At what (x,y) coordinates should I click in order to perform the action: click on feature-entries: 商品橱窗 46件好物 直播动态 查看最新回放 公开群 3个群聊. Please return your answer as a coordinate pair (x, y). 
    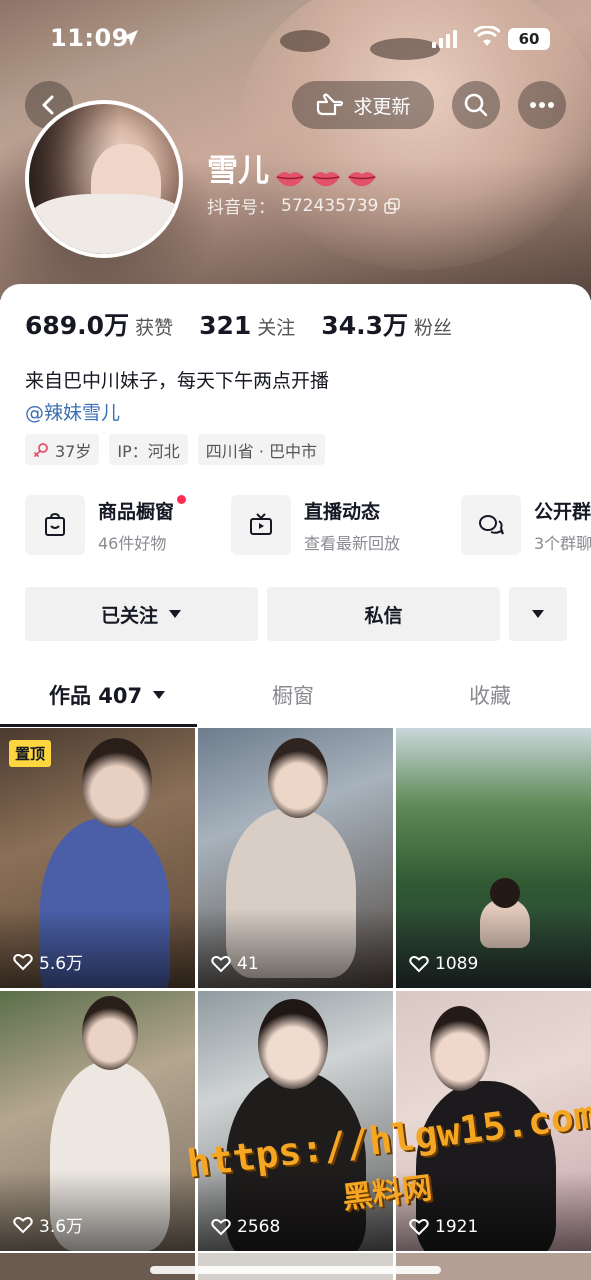
    Looking at the image, I should click on (308, 525).